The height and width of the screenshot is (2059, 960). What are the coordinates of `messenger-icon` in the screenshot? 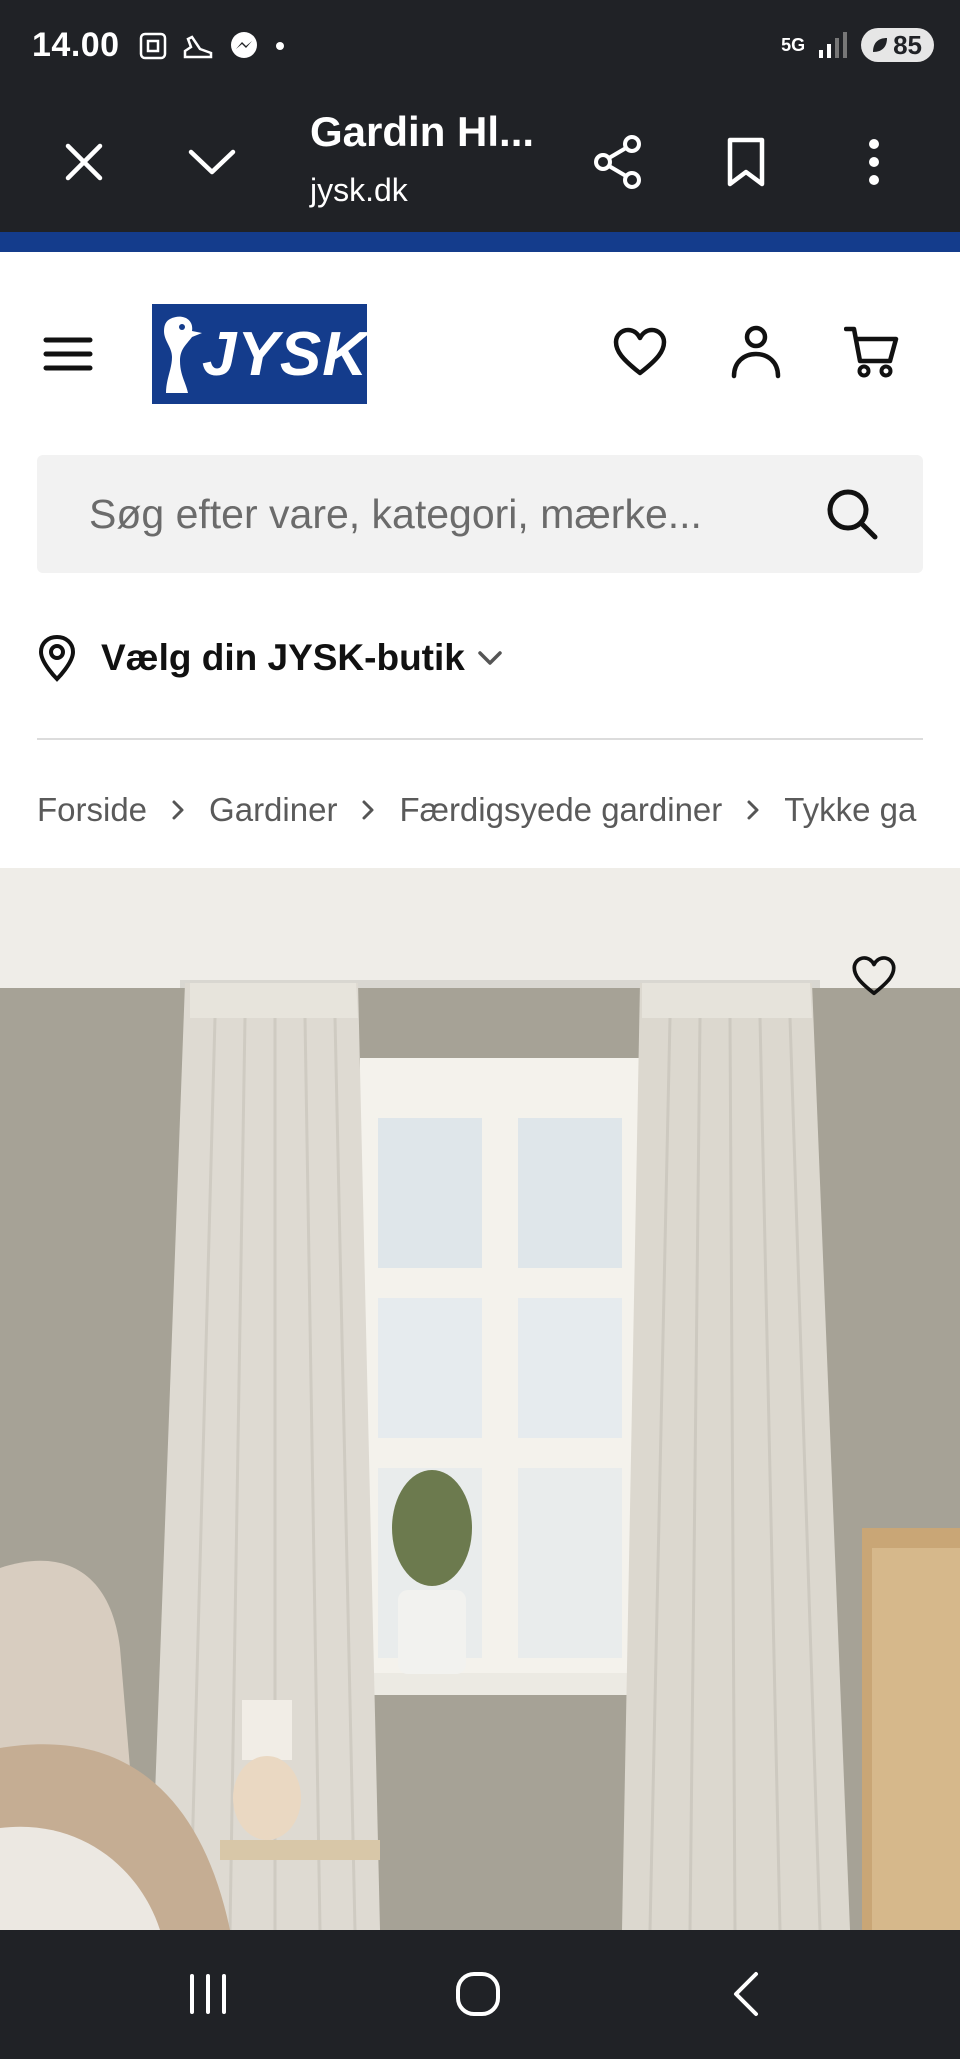 It's located at (244, 45).